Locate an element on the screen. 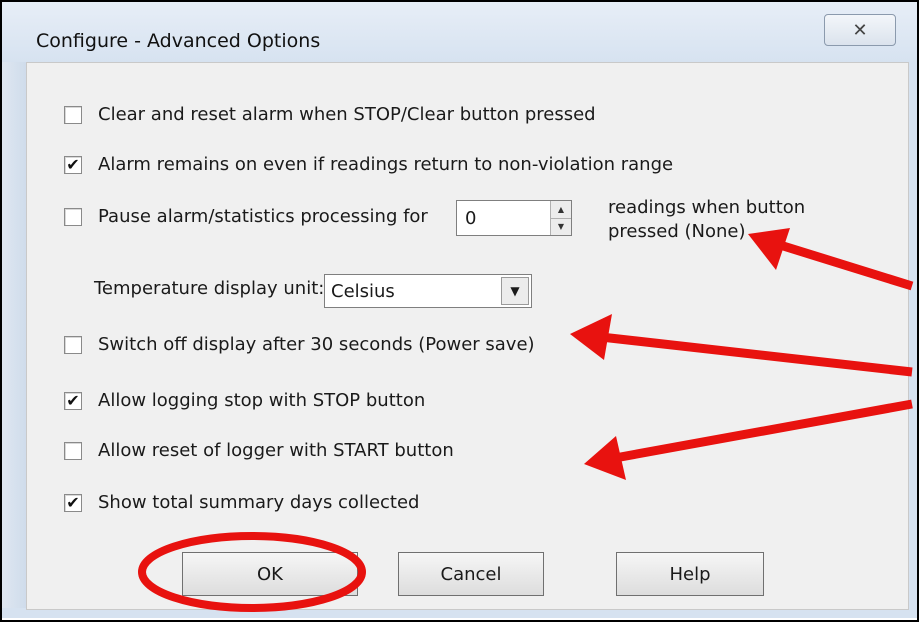 The width and height of the screenshot is (919, 622). temperature-unit-row: Temperature display unit: is located at coordinates (209, 288).